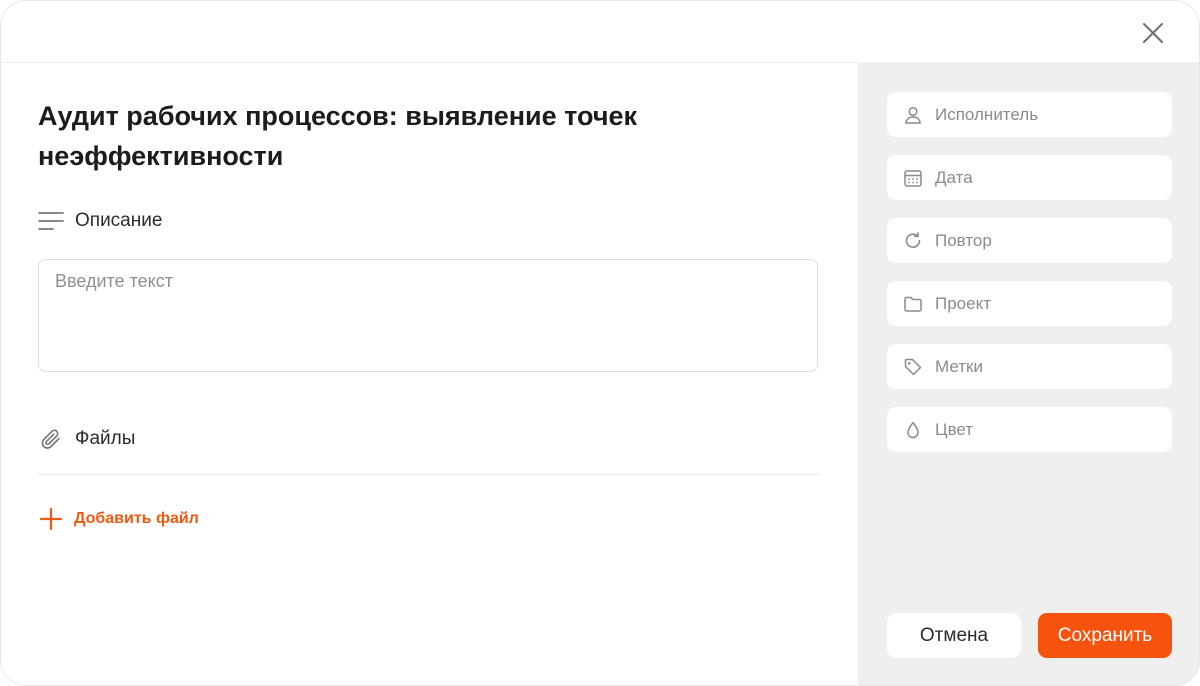 The image size is (1200, 686). I want to click on files-label: Файлы, so click(105, 438).